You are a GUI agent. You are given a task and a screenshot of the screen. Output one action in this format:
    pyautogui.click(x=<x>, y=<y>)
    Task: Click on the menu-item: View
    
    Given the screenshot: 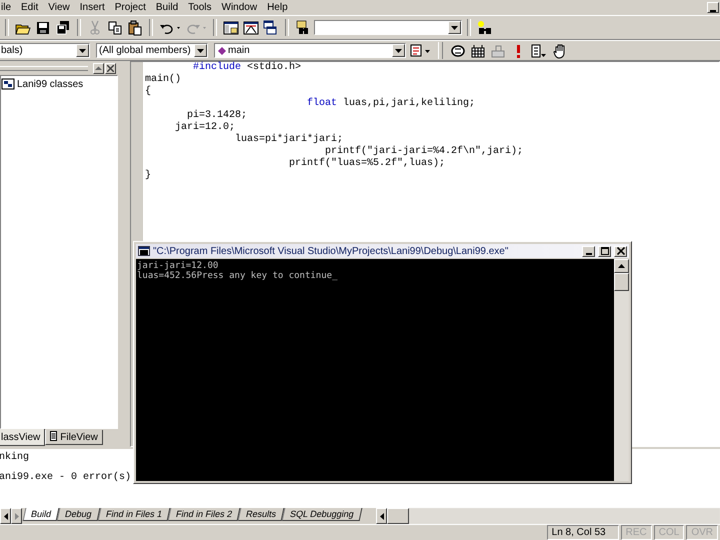 What is the action you would take?
    pyautogui.click(x=59, y=7)
    